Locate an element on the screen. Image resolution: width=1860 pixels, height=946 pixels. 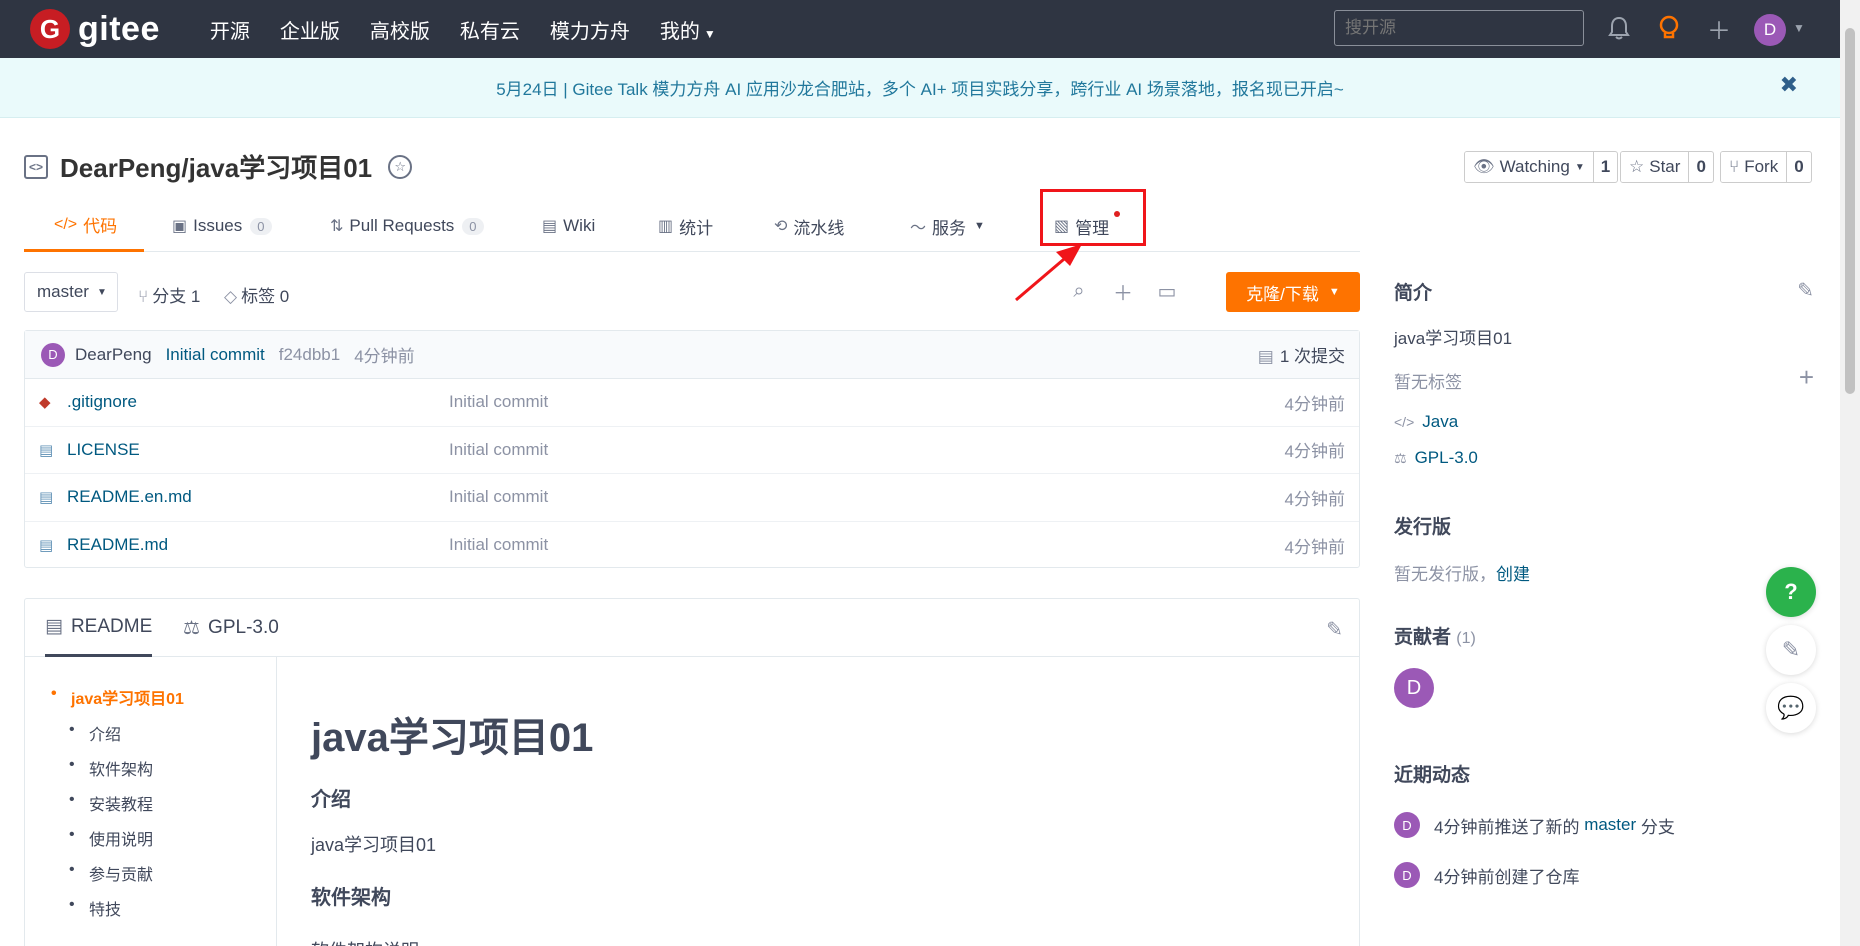
toc-item: • java学习项目01 is located at coordinates (117, 697).